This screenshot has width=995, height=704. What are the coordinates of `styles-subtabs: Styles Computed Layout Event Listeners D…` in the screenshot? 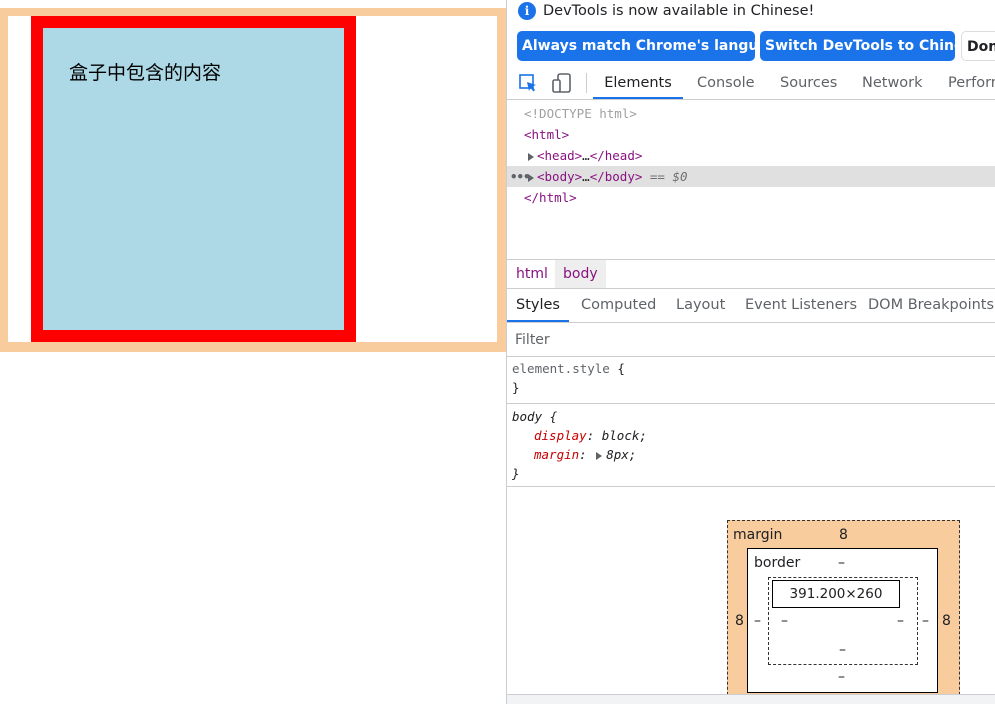 It's located at (751, 306).